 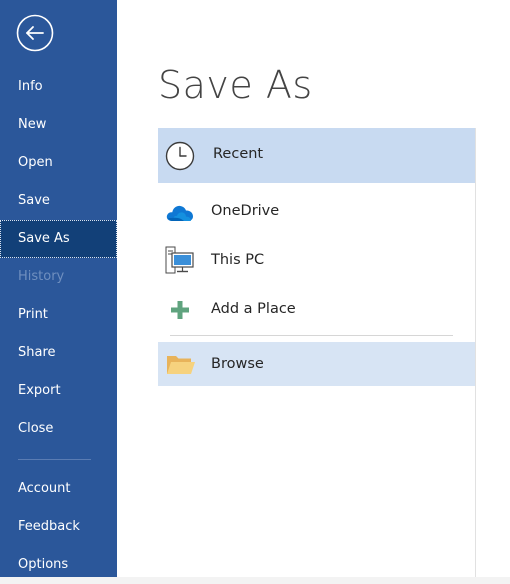 I want to click on location-label: Add a Place, so click(x=253, y=309).